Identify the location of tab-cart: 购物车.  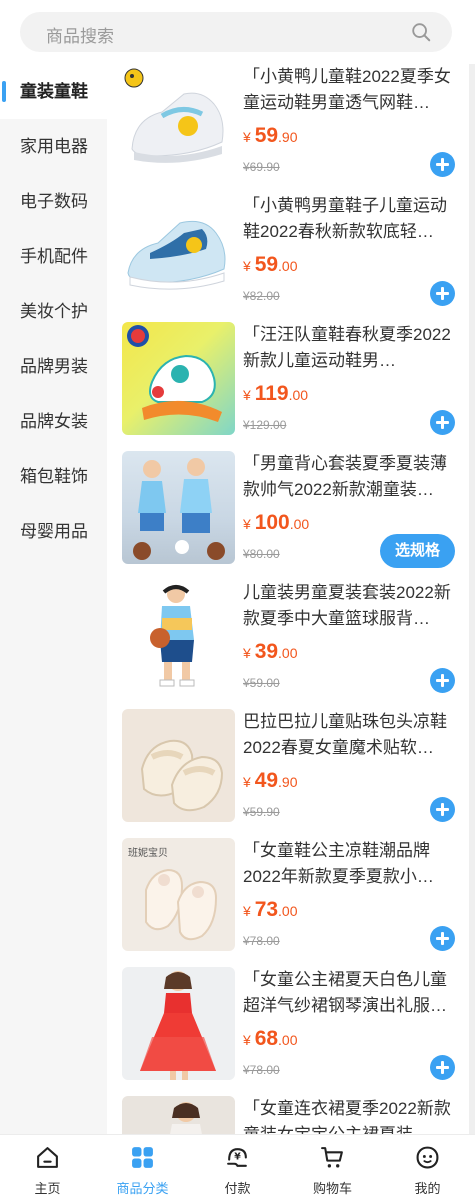
(332, 1169).